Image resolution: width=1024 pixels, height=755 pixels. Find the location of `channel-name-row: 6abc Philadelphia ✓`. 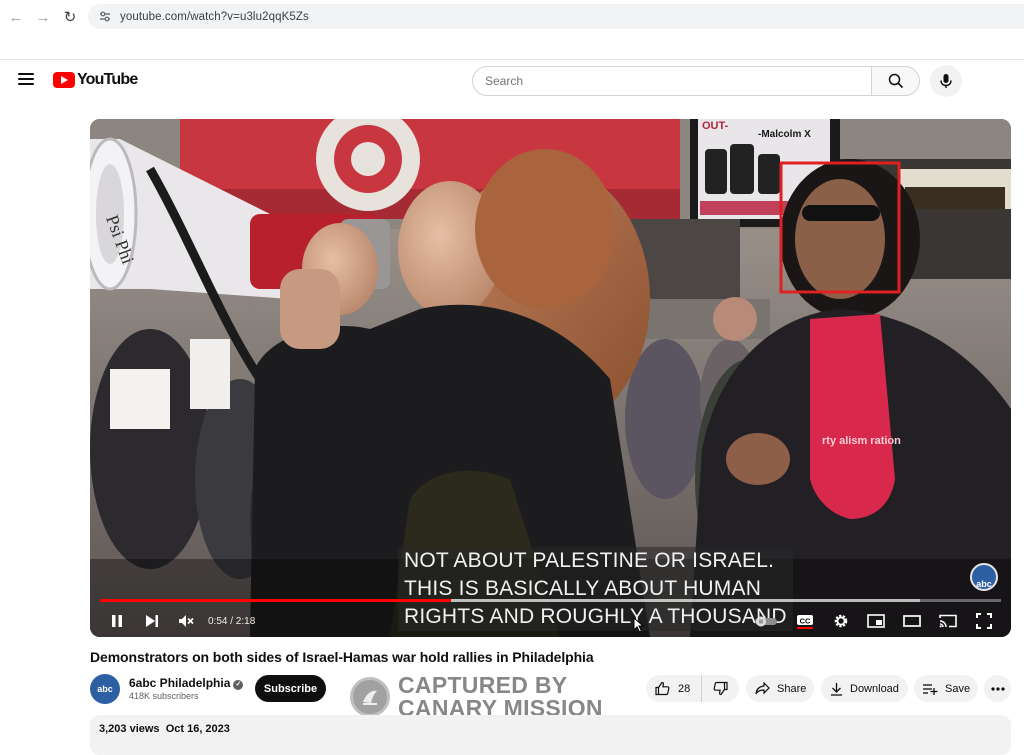

channel-name-row: 6abc Philadelphia ✓ is located at coordinates (186, 683).